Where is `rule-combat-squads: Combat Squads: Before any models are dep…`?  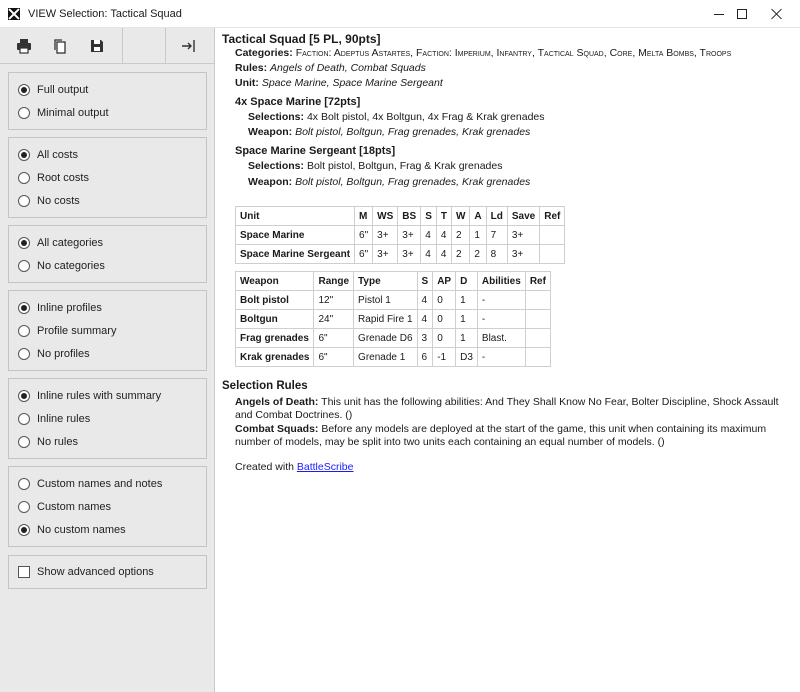 rule-combat-squads: Combat Squads: Before any models are dep… is located at coordinates (501, 435).